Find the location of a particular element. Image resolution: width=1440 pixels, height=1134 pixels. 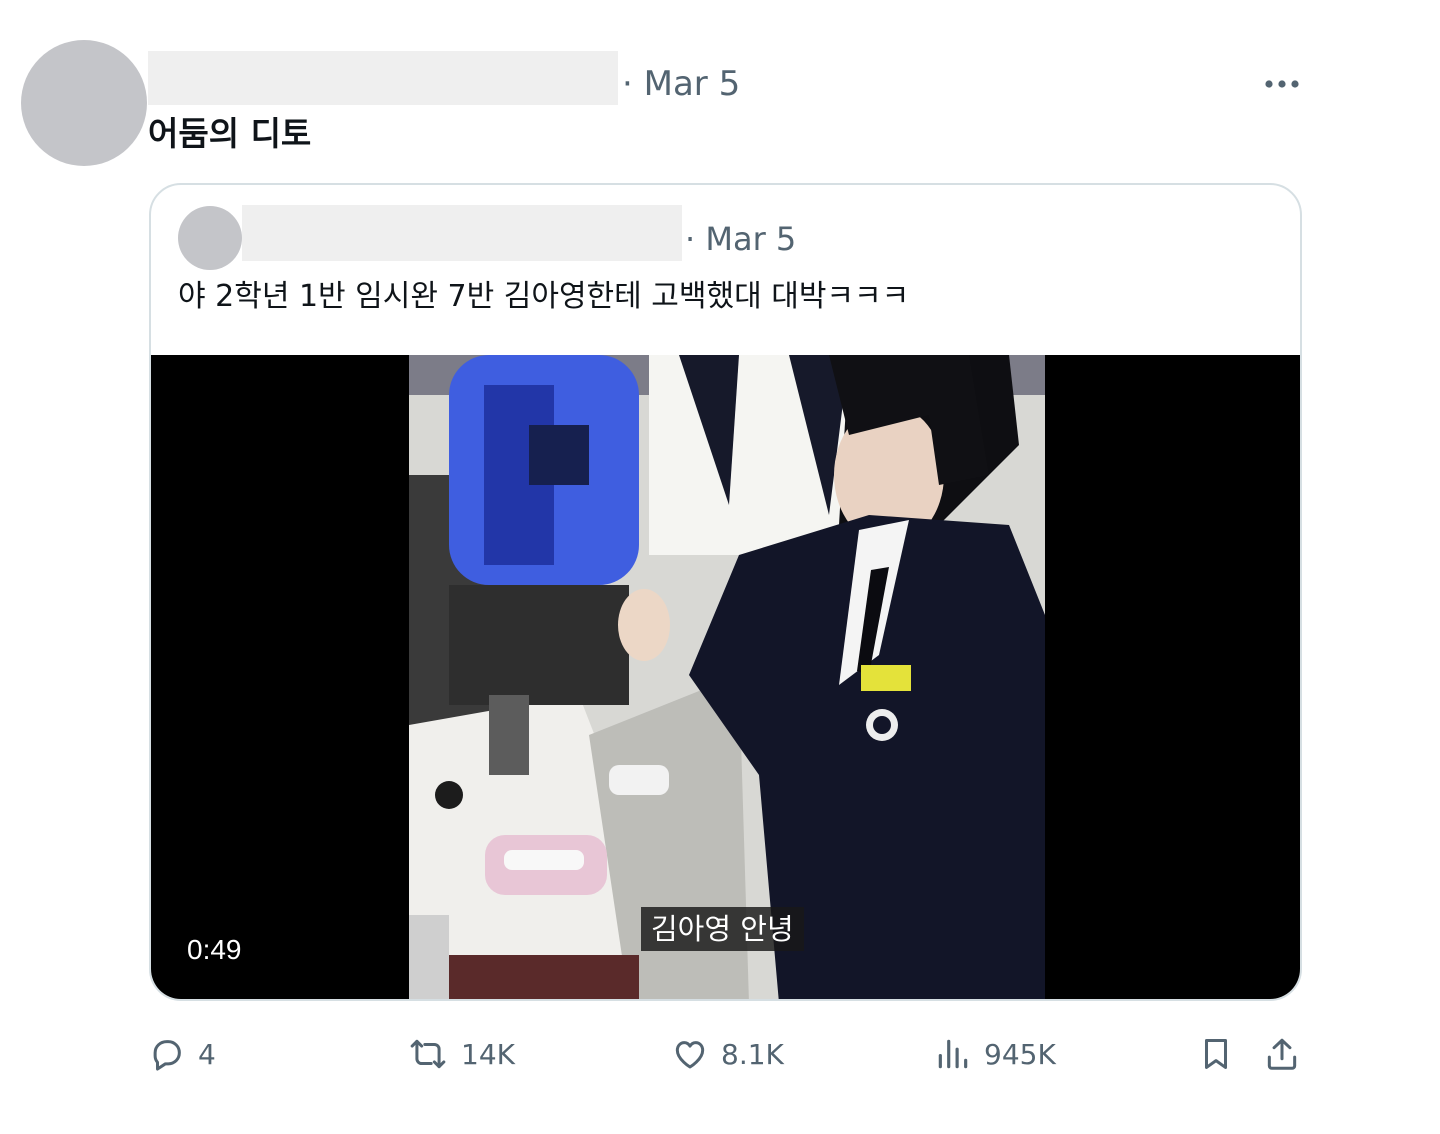

quoted-timestamp: · Mar 5 is located at coordinates (740, 239).